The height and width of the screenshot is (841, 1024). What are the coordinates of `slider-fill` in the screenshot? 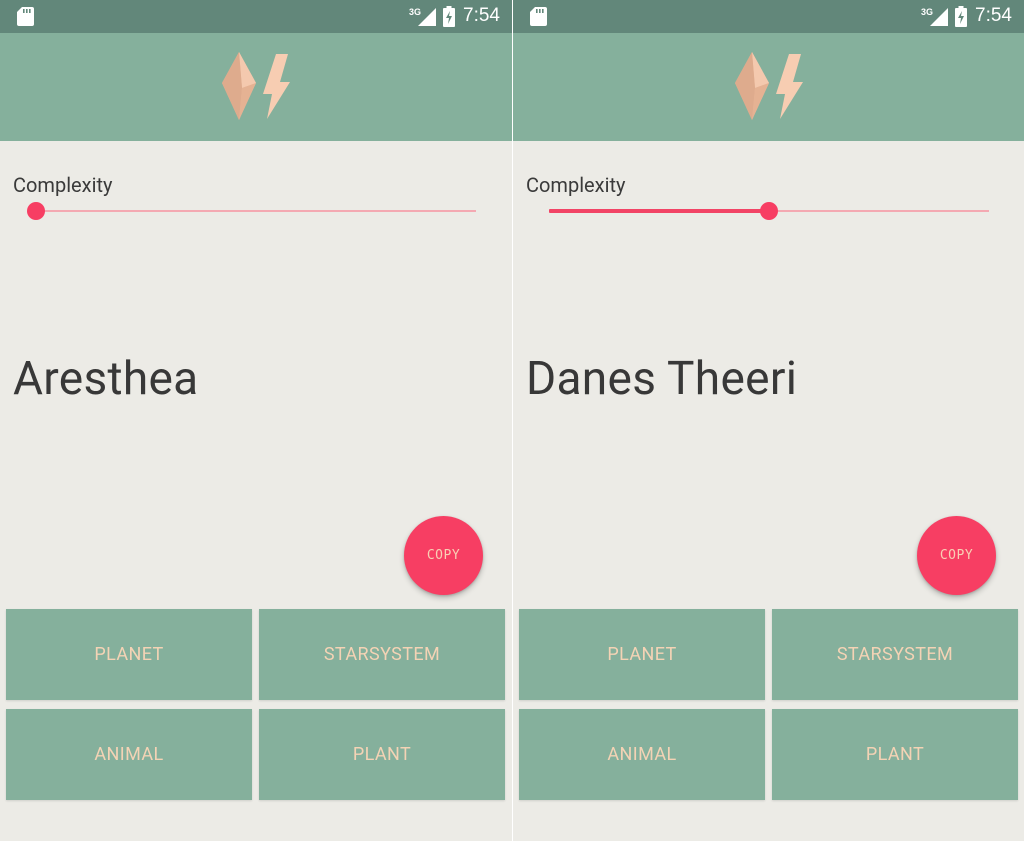 It's located at (659, 211).